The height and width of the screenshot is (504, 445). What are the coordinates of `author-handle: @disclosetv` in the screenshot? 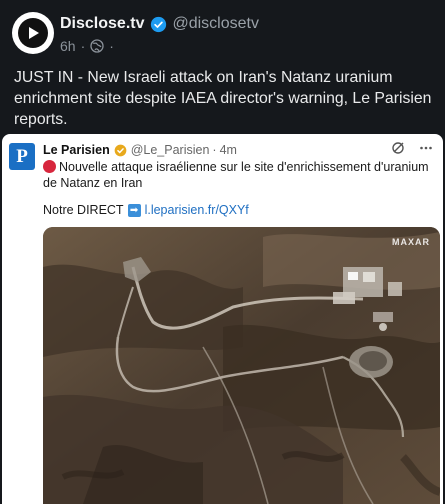 It's located at (215, 24).